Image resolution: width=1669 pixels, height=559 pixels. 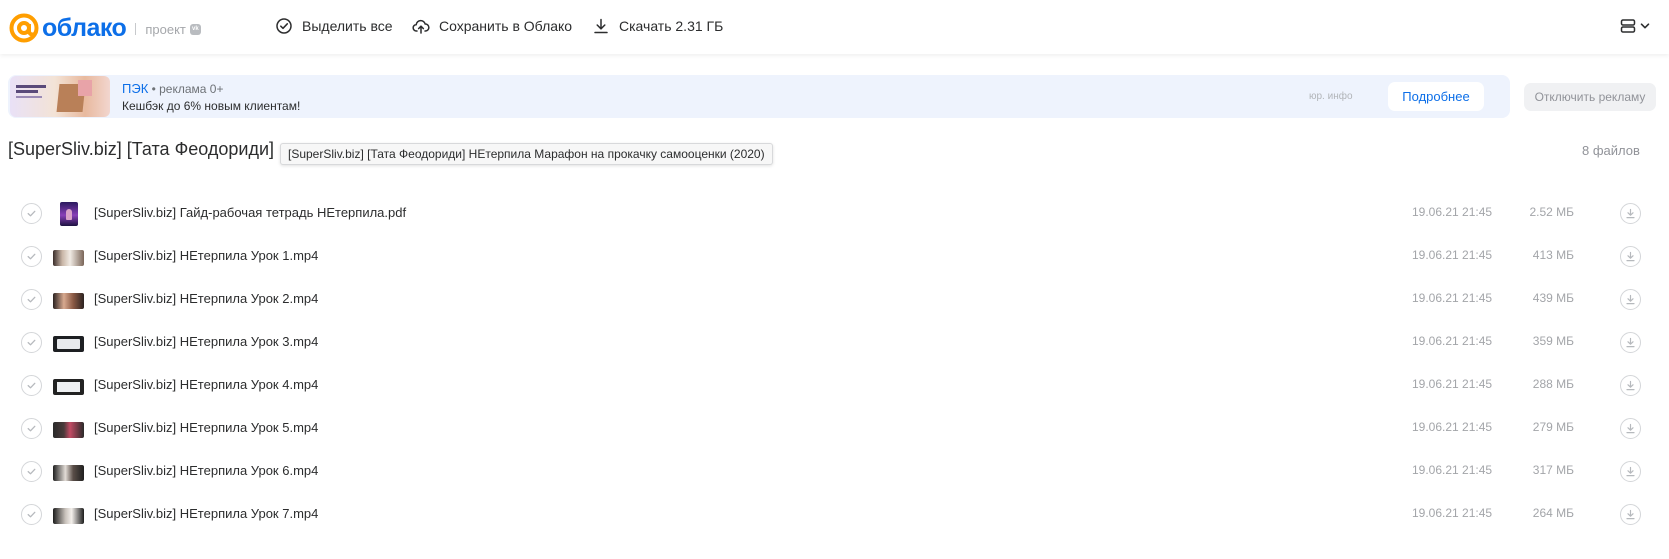 I want to click on file-name: [SuperSliv.biz] НЕтерпила Урок 5.mp4, so click(x=206, y=427).